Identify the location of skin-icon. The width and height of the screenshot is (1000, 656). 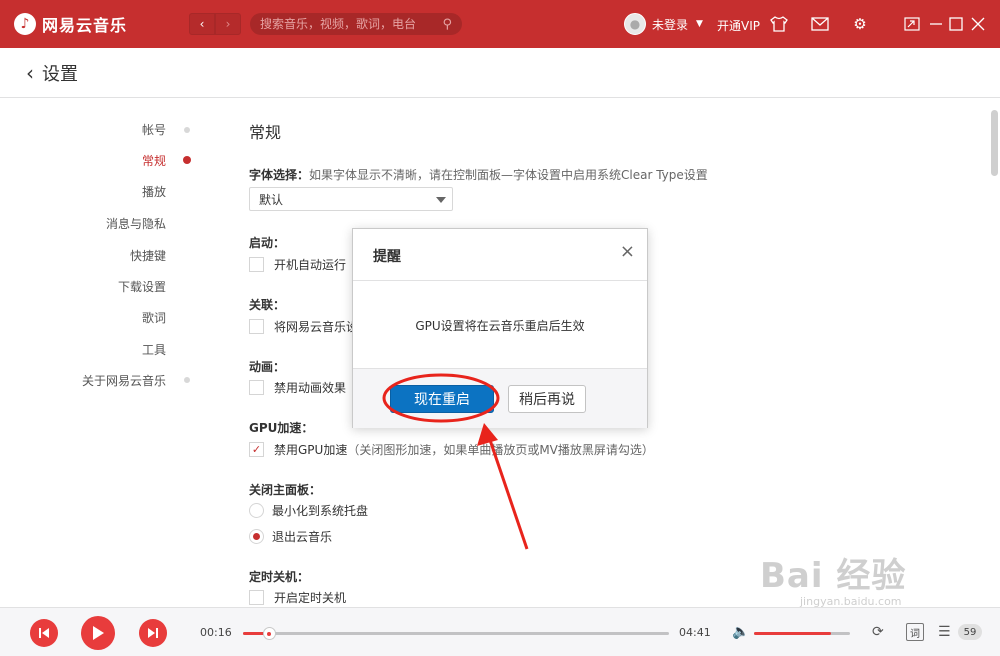
(779, 24).